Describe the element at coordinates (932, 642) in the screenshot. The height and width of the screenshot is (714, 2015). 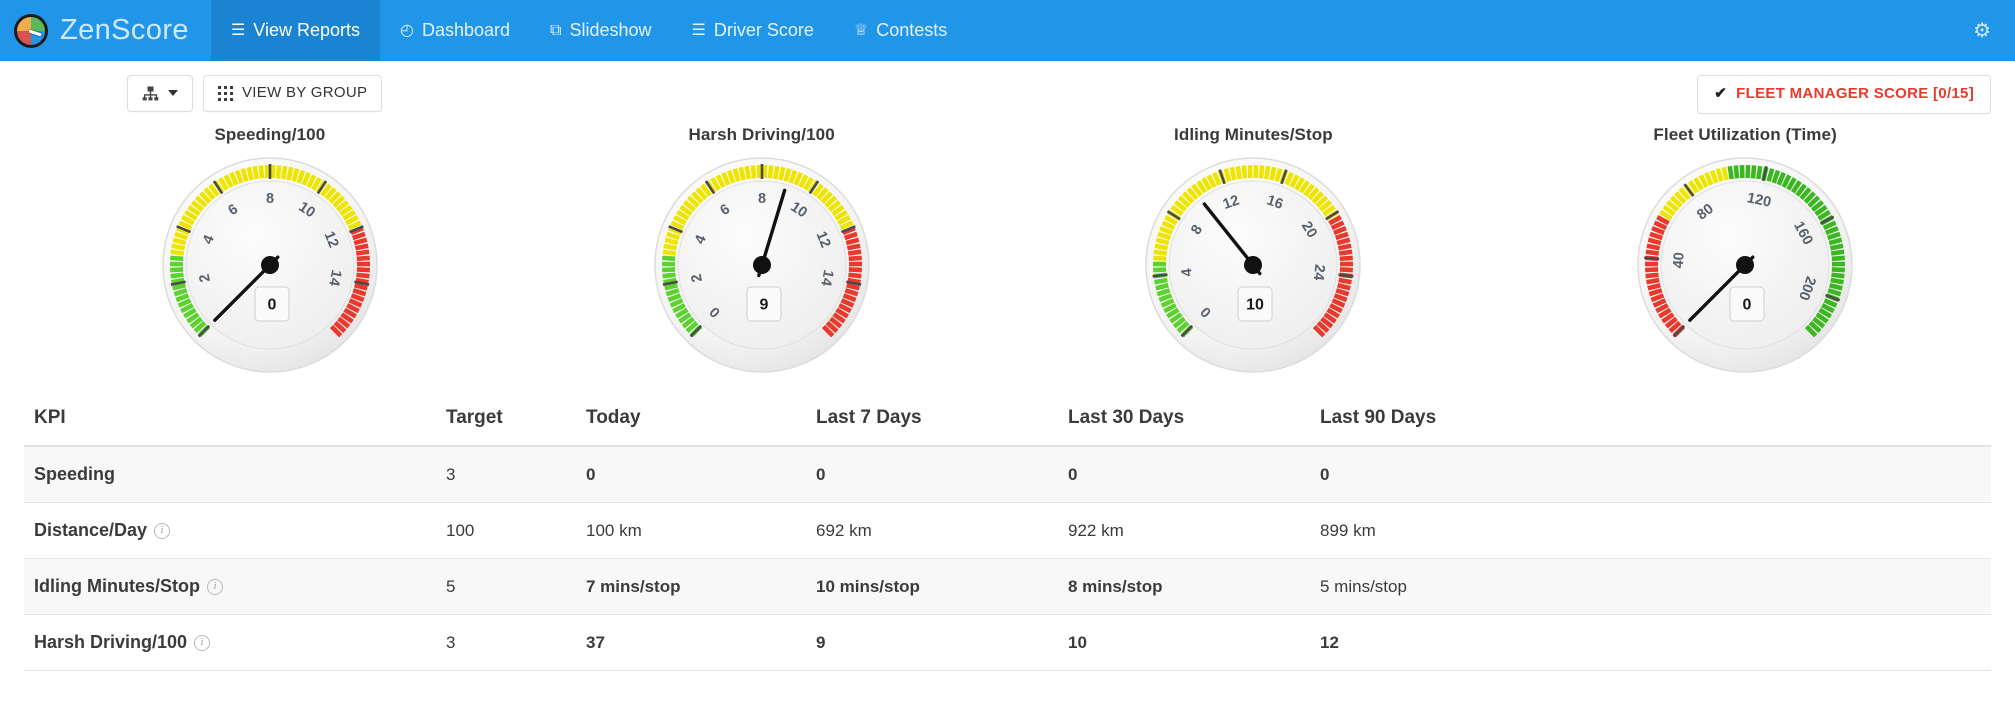
I see `cell-d7: 9` at that location.